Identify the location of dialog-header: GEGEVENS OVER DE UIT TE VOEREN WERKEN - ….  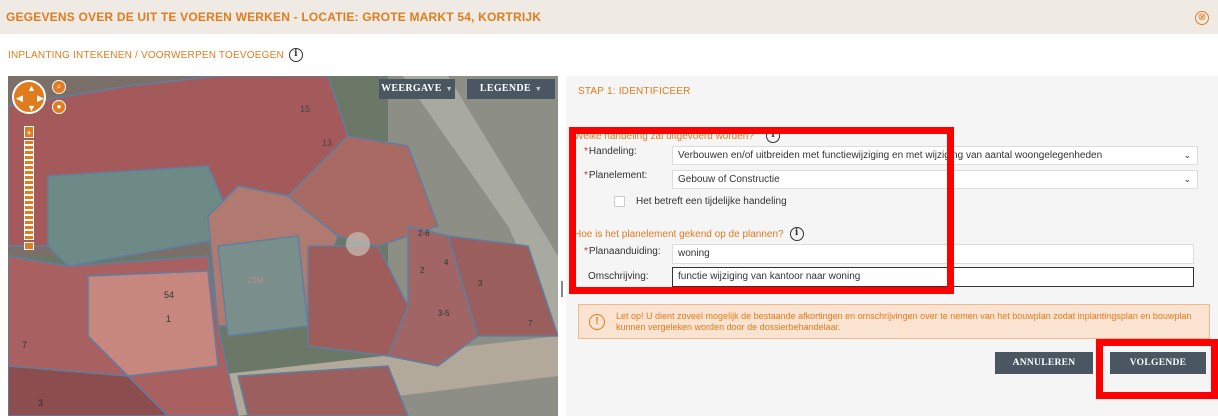
(609, 17).